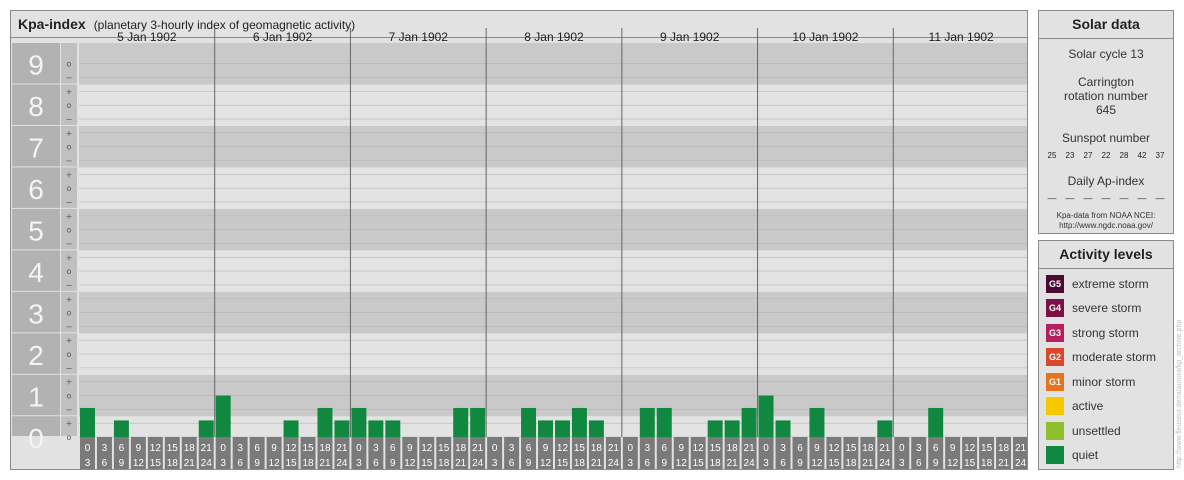 This screenshot has width=1184, height=480. Describe the element at coordinates (817, 463) in the screenshot. I see `interval-end-label: 12` at that location.